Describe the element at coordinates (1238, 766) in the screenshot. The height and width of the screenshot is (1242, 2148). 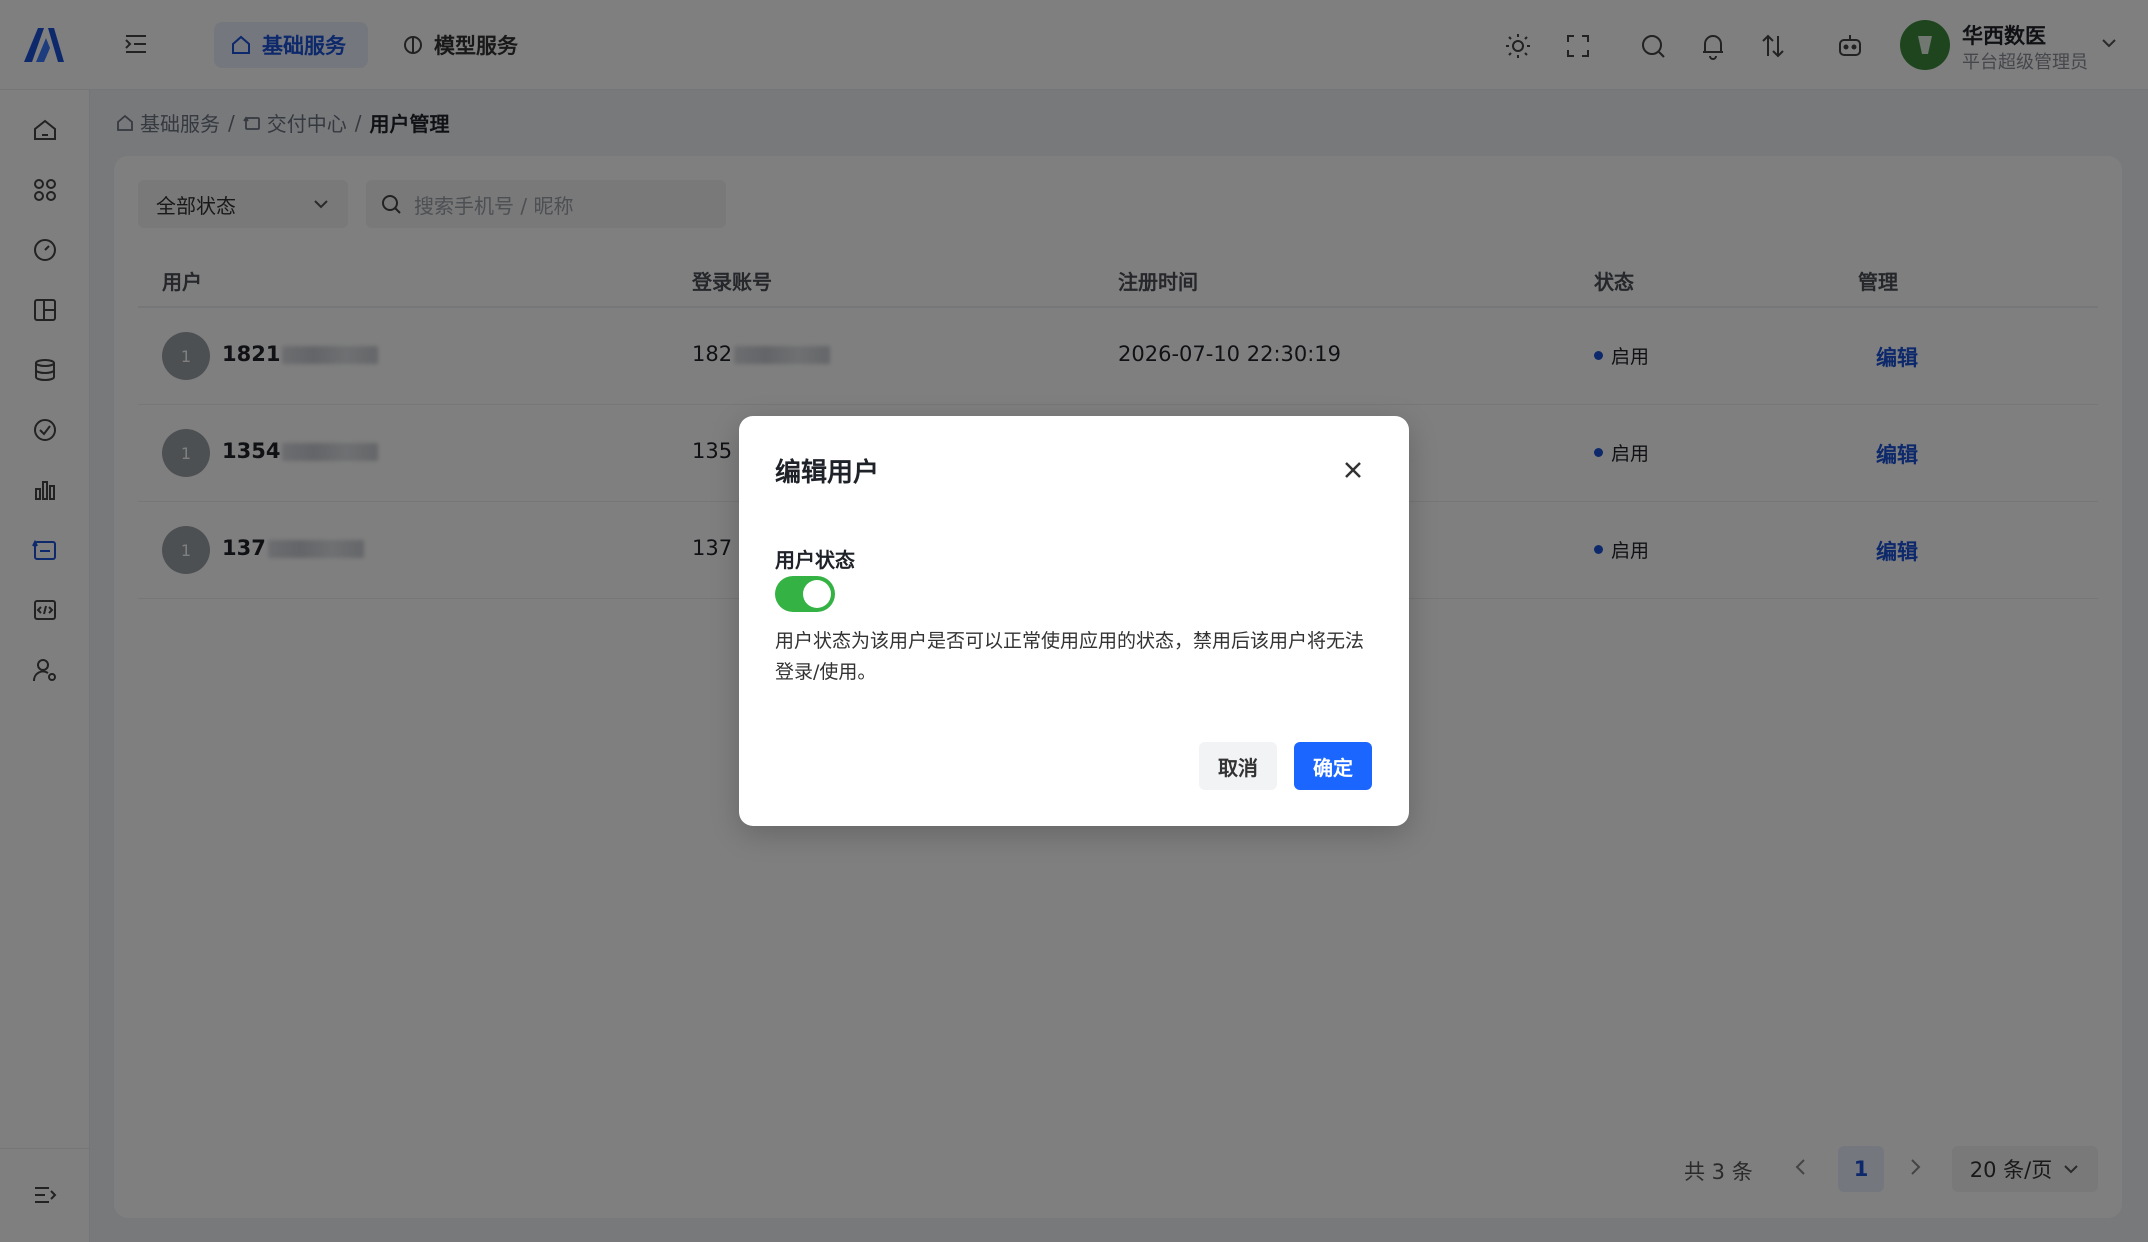
I see `cancel-button: 取消` at that location.